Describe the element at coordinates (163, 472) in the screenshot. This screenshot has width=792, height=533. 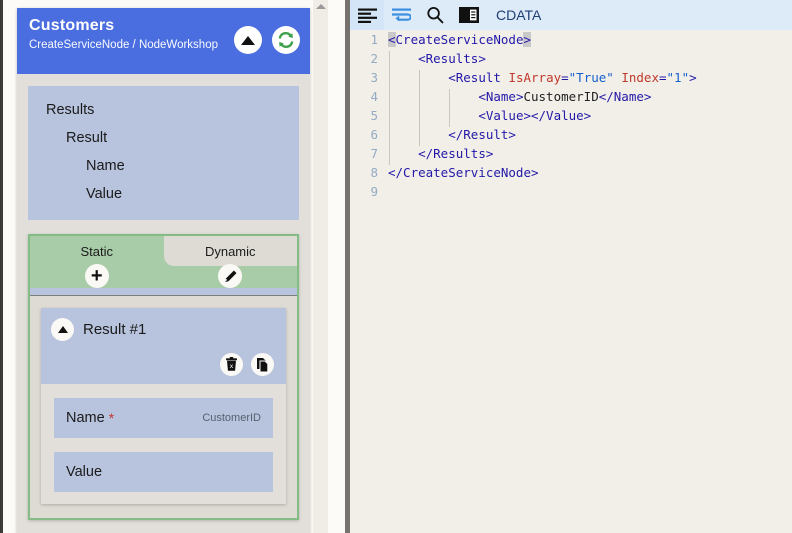
I see `field-value: Value` at that location.